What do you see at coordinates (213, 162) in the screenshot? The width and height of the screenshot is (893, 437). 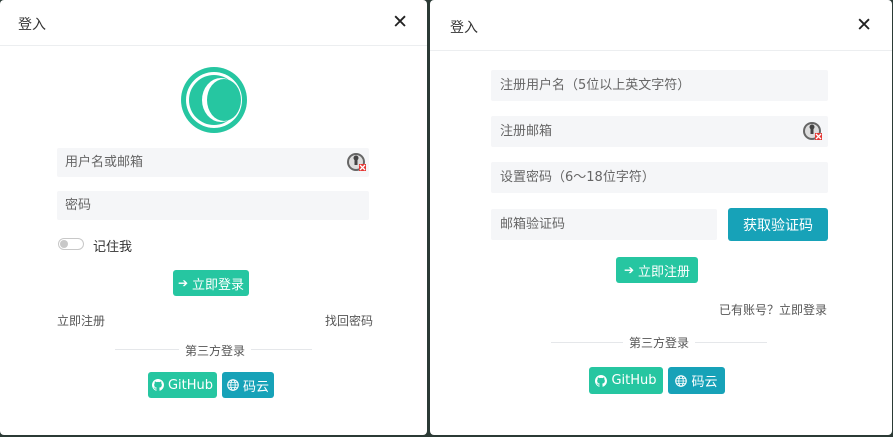 I see `username-input` at bounding box center [213, 162].